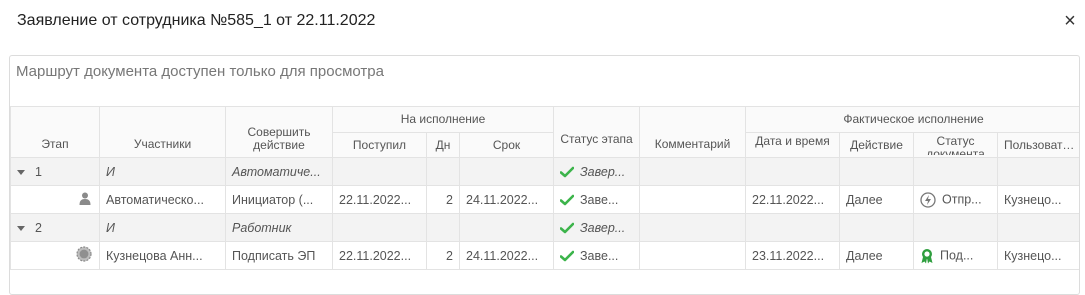 This screenshot has height=295, width=1085. I want to click on user-avatar-icon, so click(84, 255).